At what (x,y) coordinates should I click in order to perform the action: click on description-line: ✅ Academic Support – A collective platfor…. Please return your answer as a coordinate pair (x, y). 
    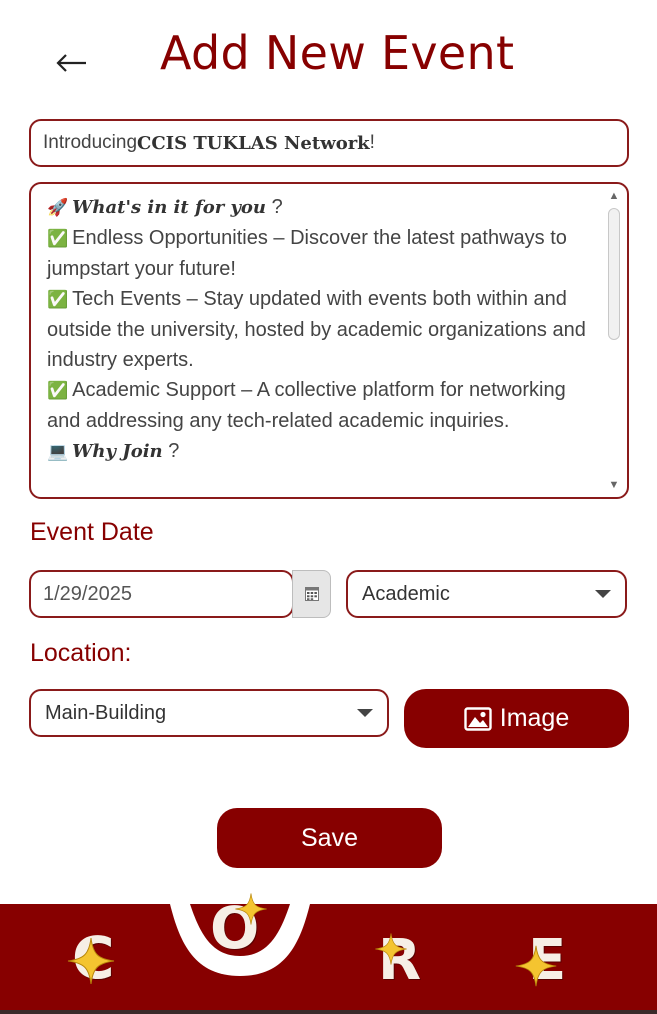
    Looking at the image, I should click on (324, 405).